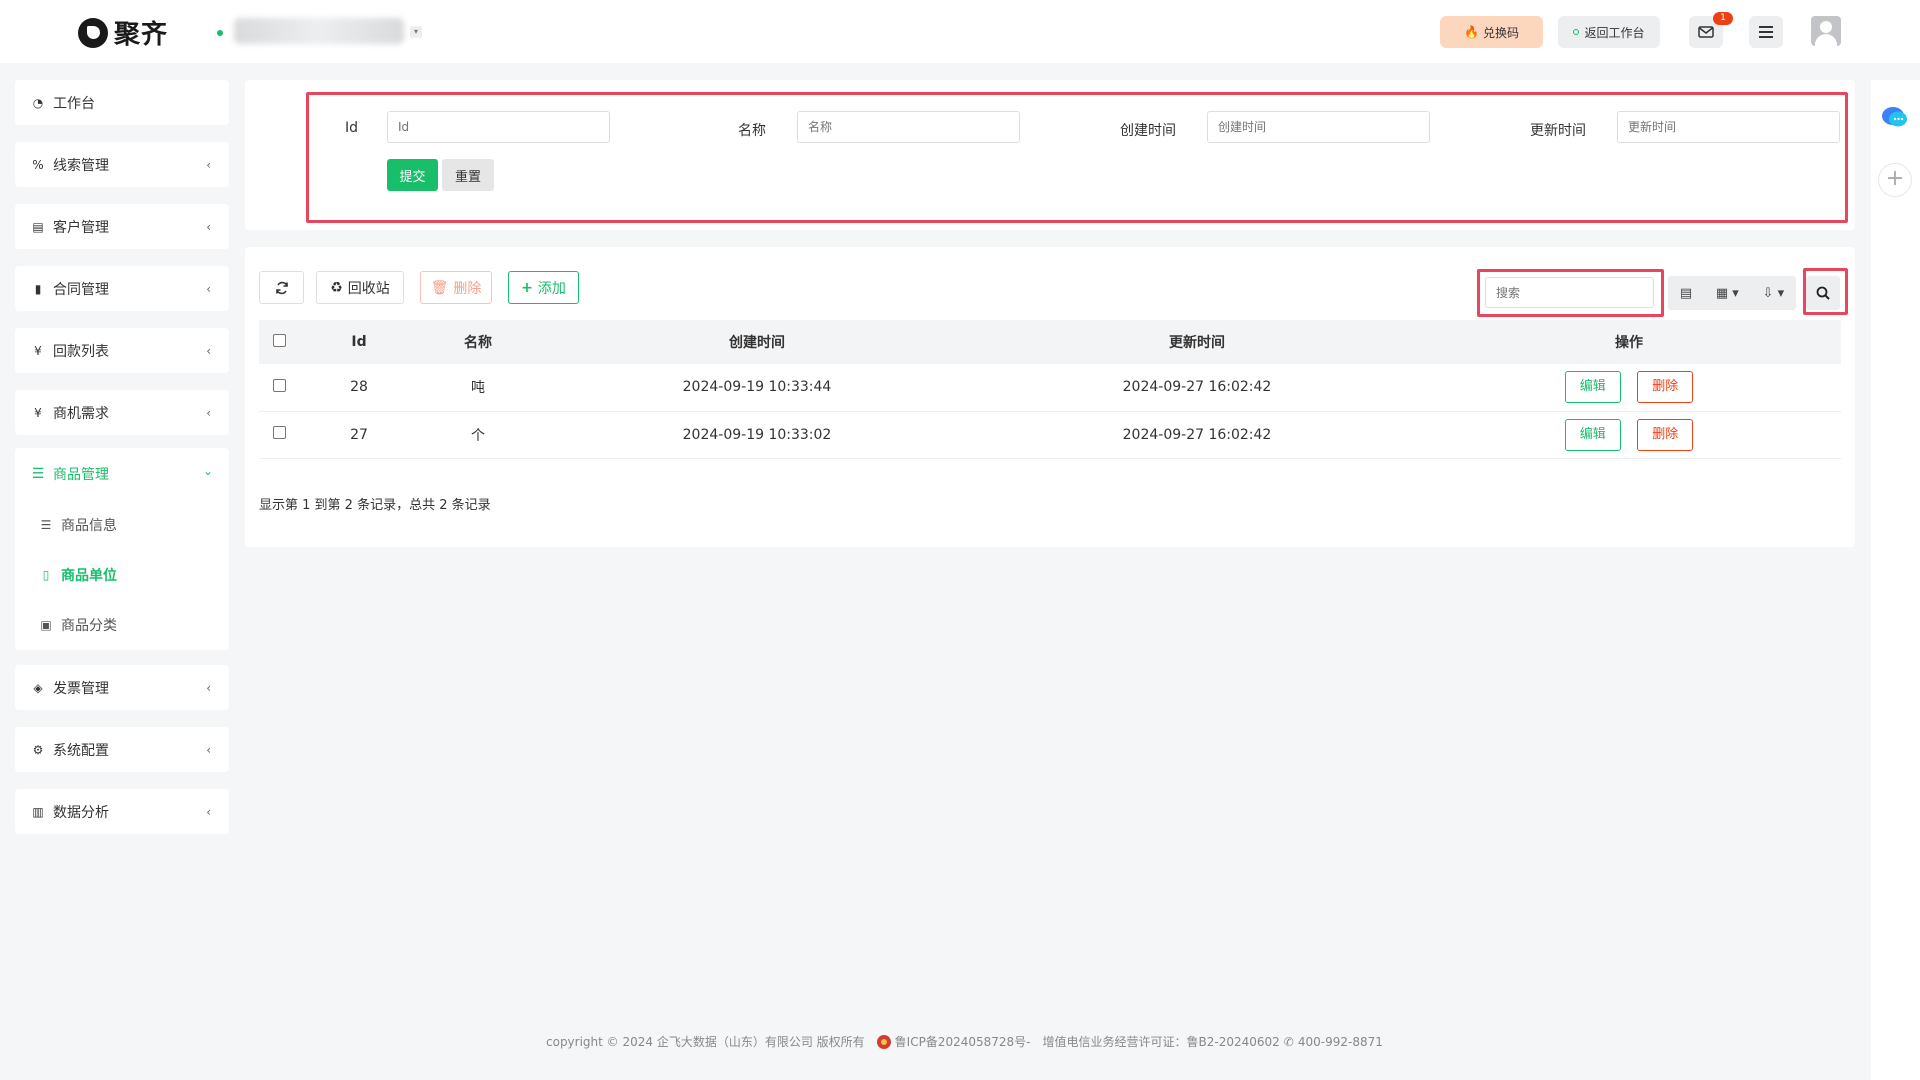 Image resolution: width=1920 pixels, height=1080 pixels. I want to click on back-to-workbench-label: 返回工作台, so click(1614, 32).